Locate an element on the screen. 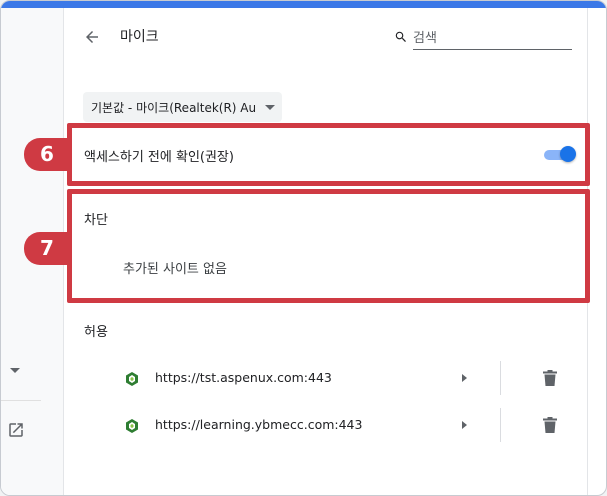 The height and width of the screenshot is (496, 607). site-row: https://learning.ybmecc.com:443 is located at coordinates (325, 425).